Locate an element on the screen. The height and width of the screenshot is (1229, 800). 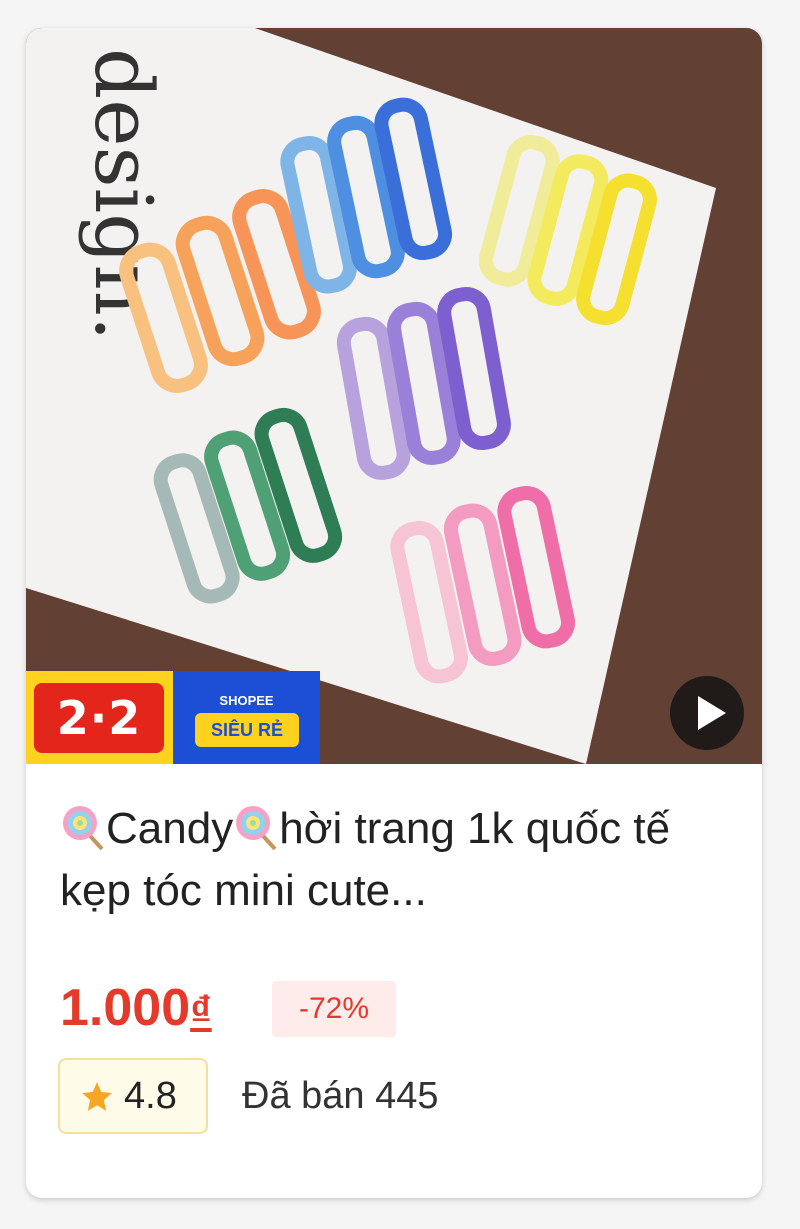
shopee-badge-big-text: SIÊU RẺ is located at coordinates (247, 730).